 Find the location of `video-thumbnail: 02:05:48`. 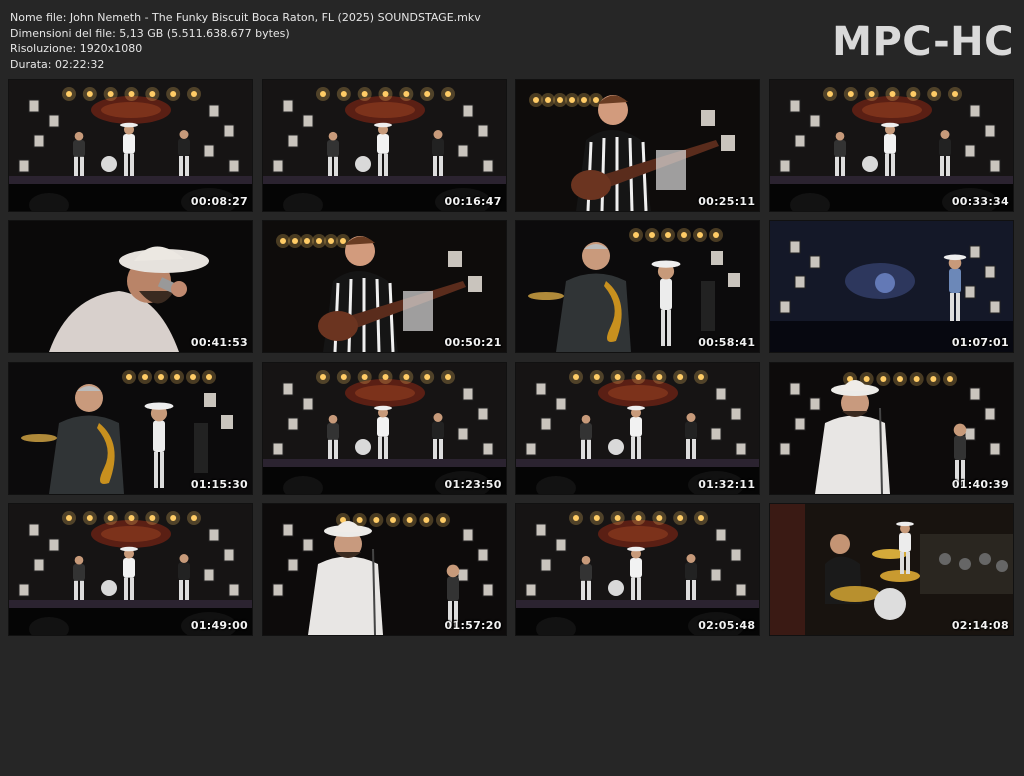

video-thumbnail: 02:05:48 is located at coordinates (638, 569).